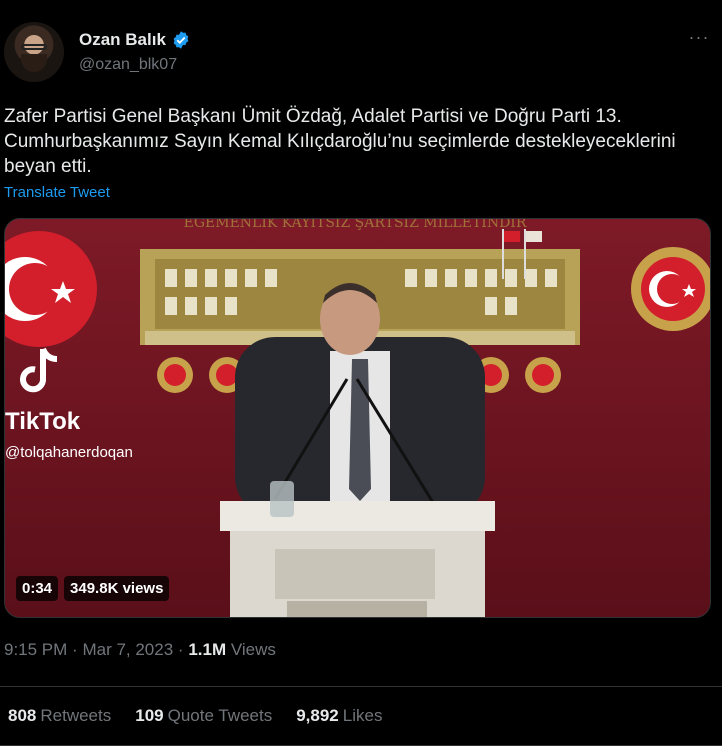  What do you see at coordinates (69, 452) in the screenshot?
I see `tiktok-handle: @tolqahanerdoqan` at bounding box center [69, 452].